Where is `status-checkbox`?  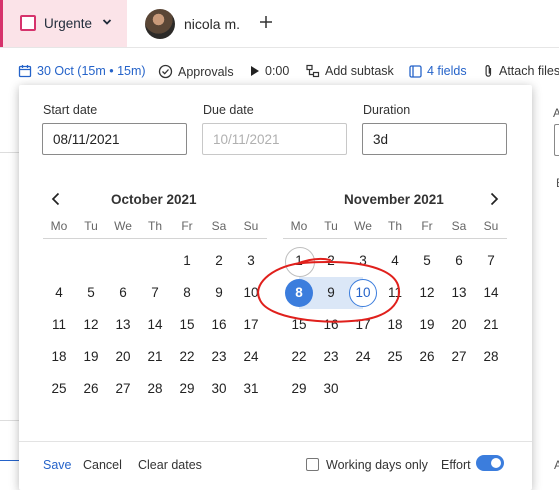 status-checkbox is located at coordinates (28, 23).